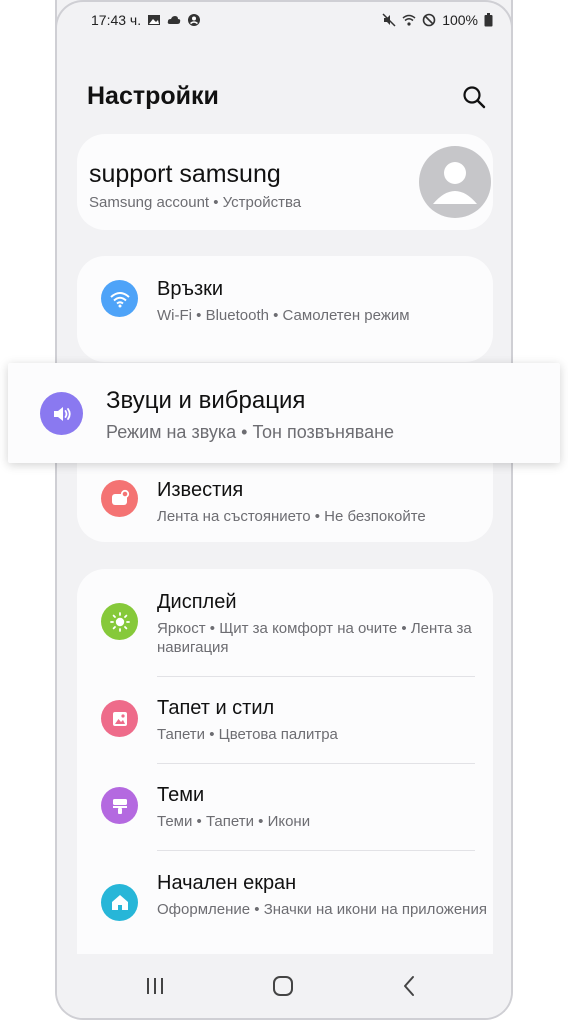  I want to click on settings-item-title: Теми, so click(181, 795).